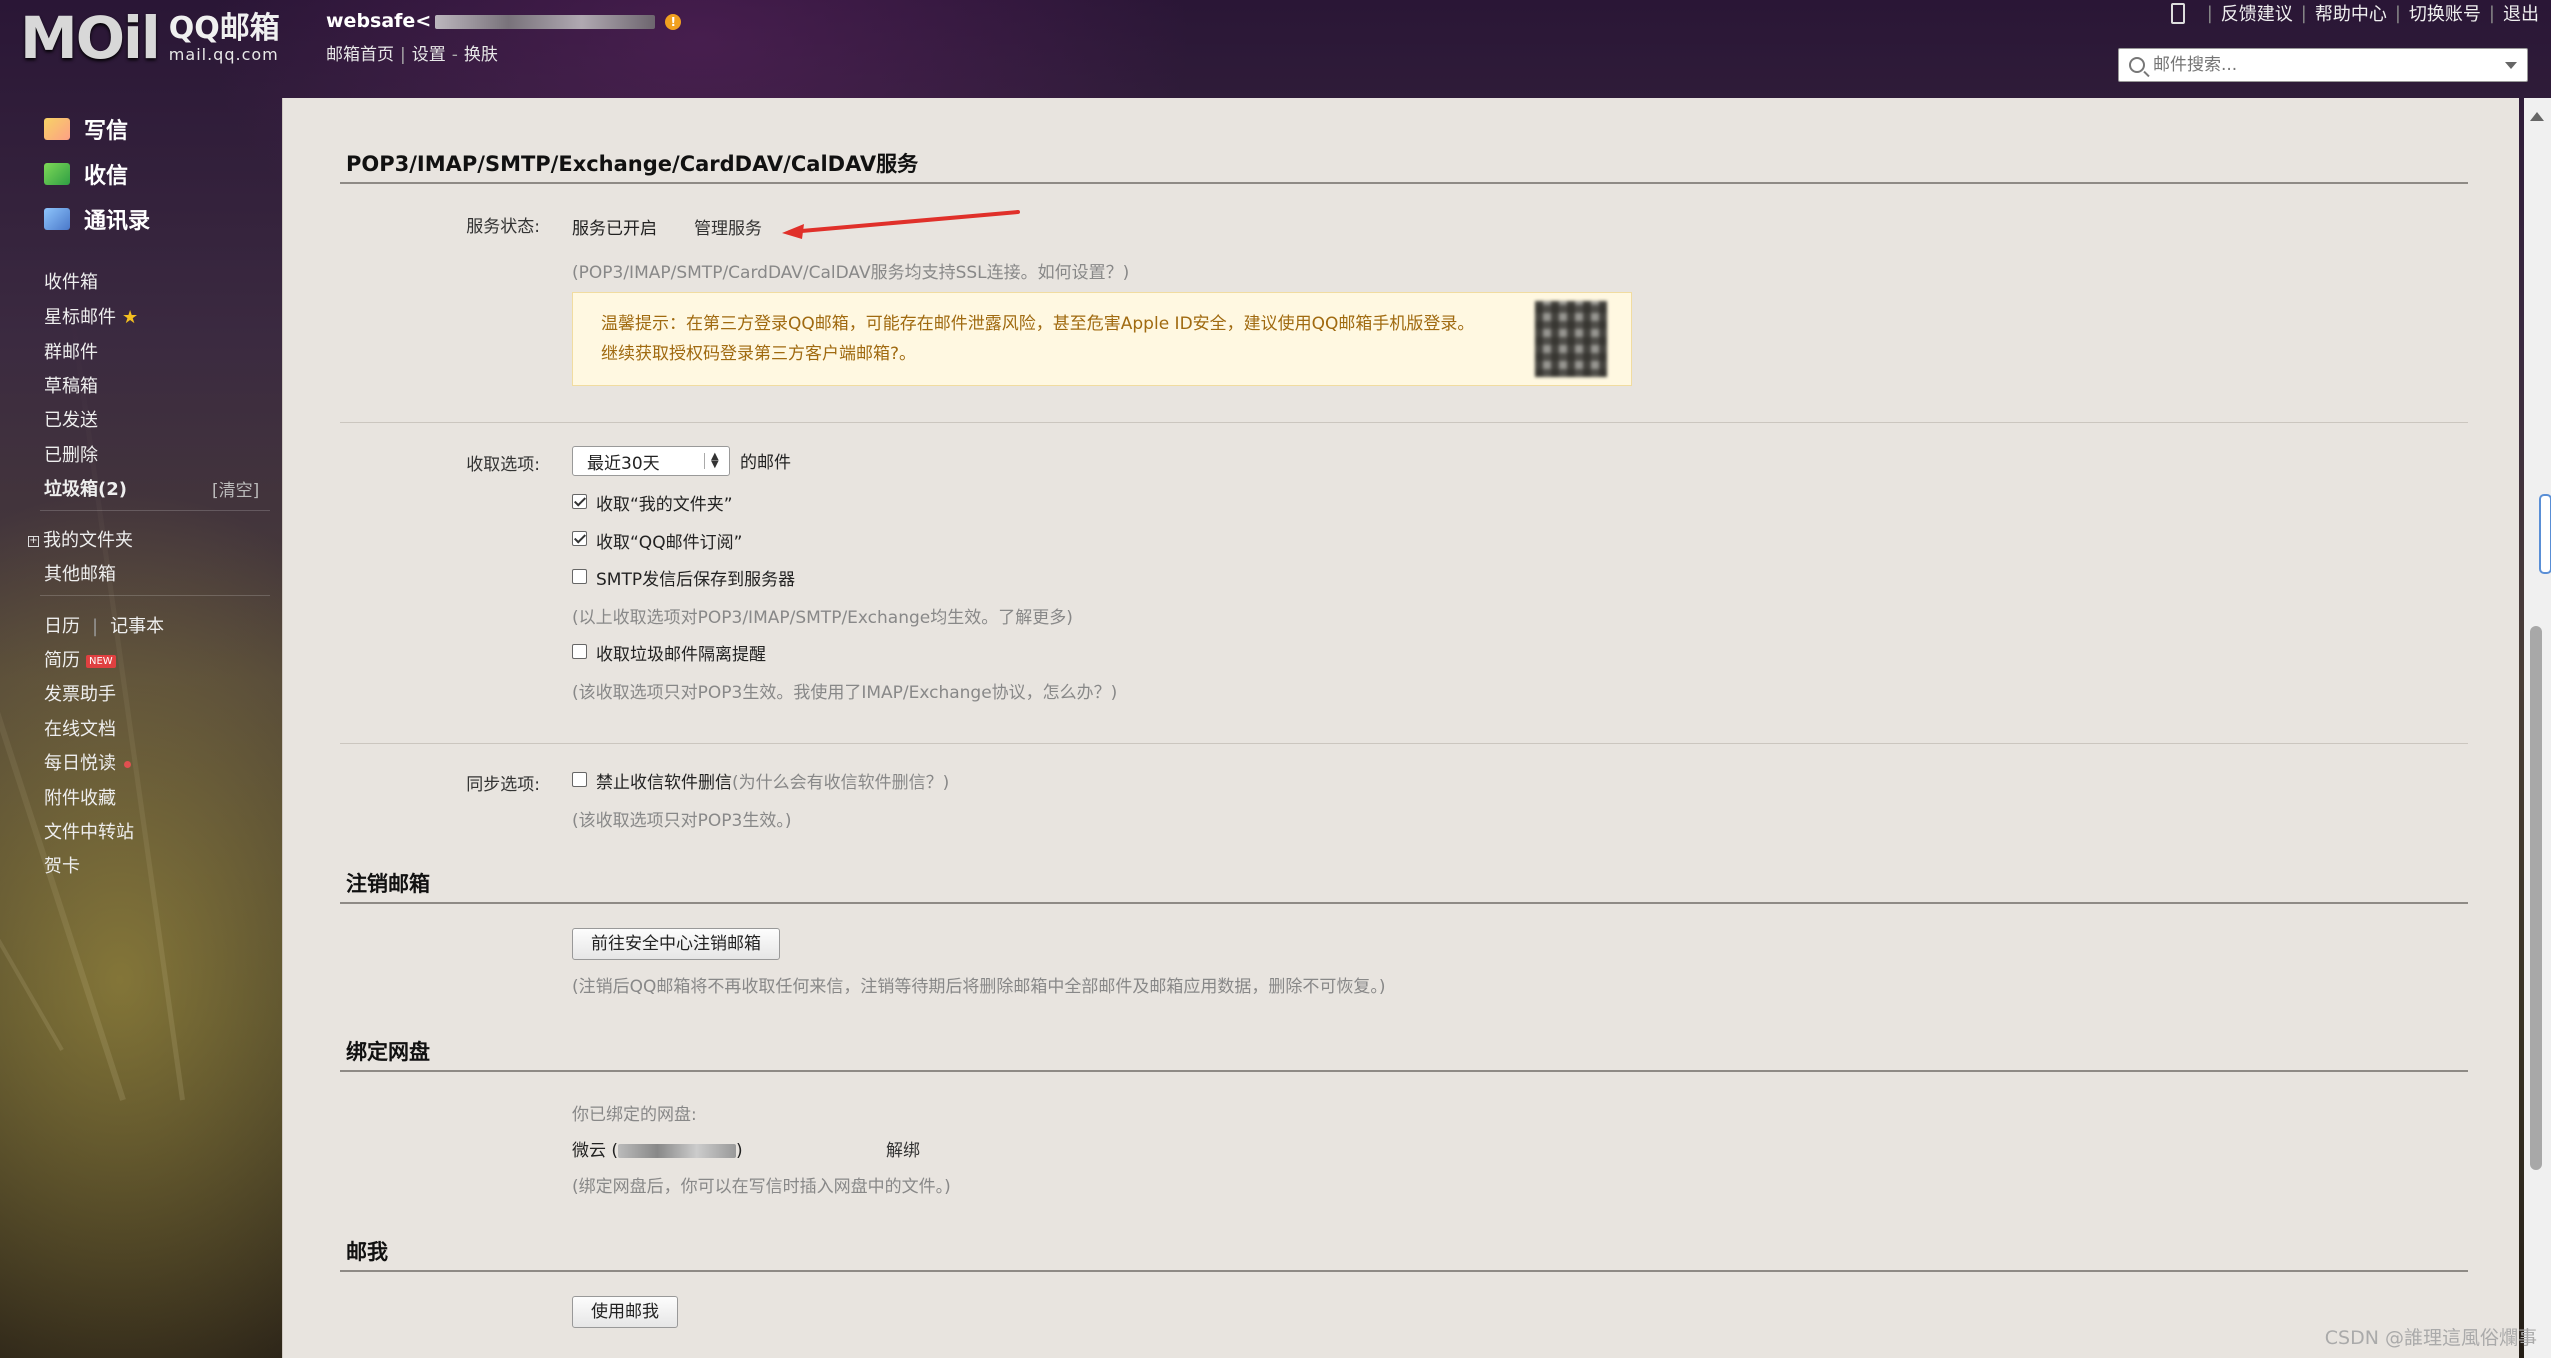 The height and width of the screenshot is (1358, 2551). Describe the element at coordinates (651, 461) in the screenshot. I see `receive-range-select: 最近30天 ▲ ▼` at that location.